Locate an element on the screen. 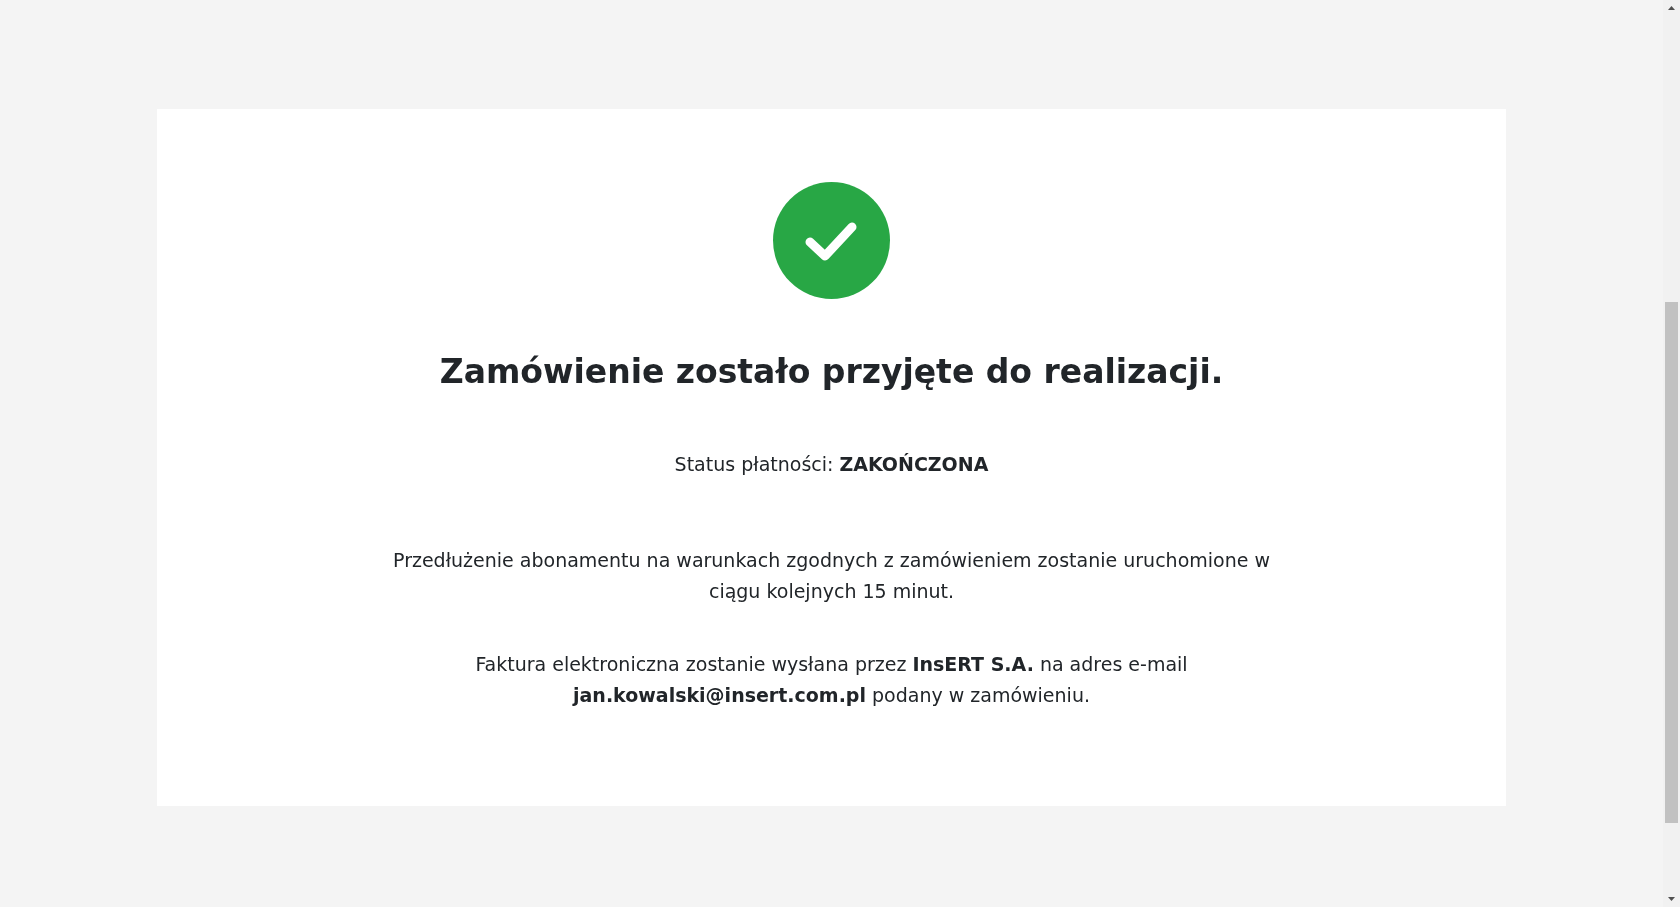 Image resolution: width=1680 pixels, height=907 pixels. scrollbar-thumb is located at coordinates (1671, 562).